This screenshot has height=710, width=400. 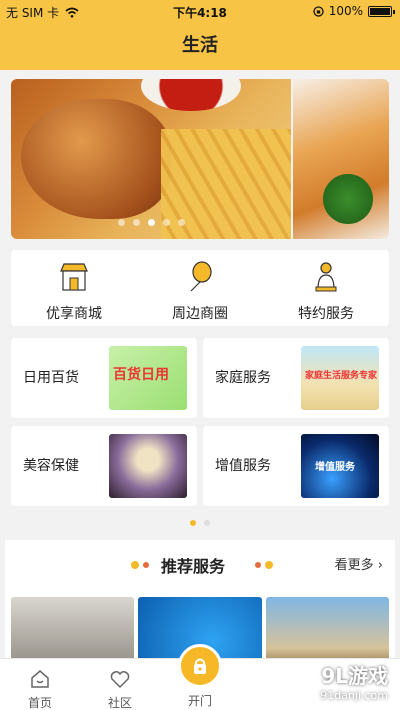 I want to click on tab-label: 首页, so click(x=39, y=703).